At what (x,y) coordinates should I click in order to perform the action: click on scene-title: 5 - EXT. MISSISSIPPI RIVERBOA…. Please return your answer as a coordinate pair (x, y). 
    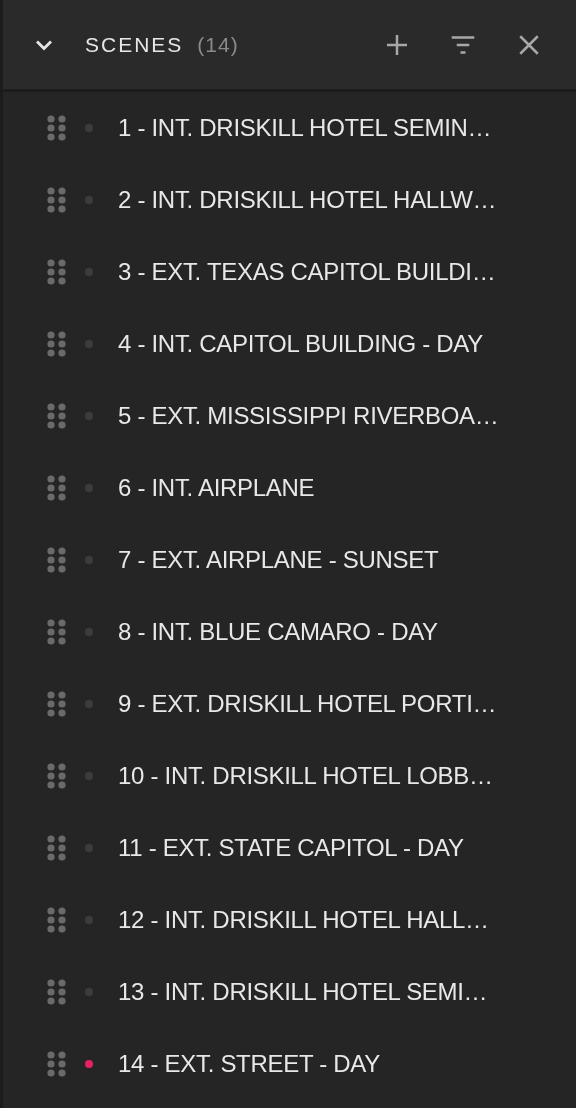
    Looking at the image, I should click on (308, 416).